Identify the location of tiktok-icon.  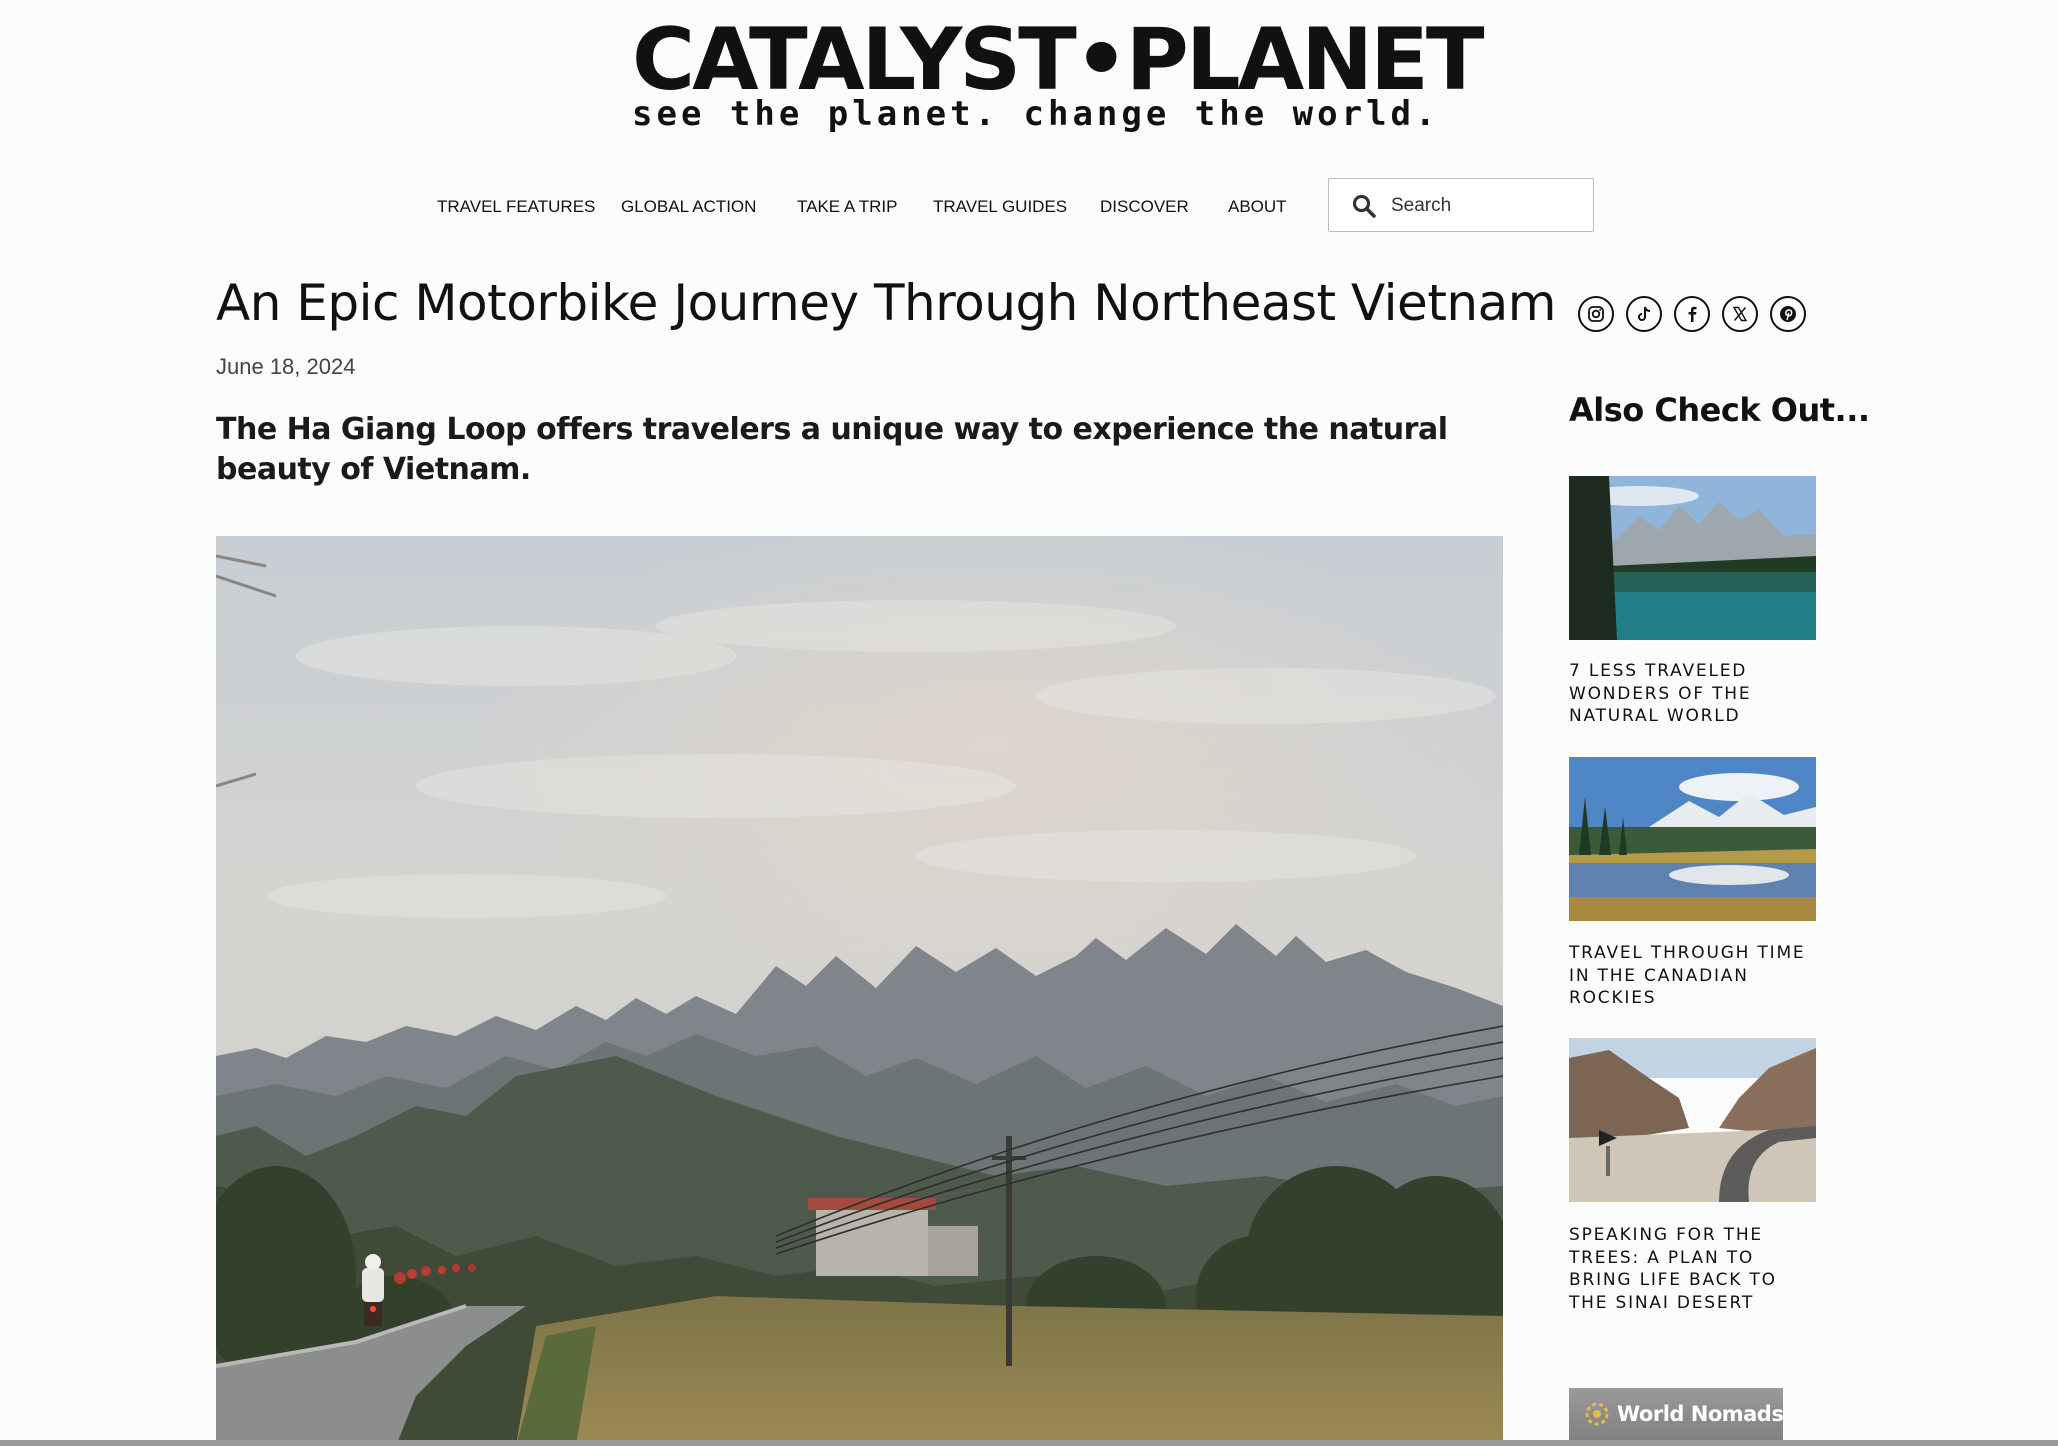
(1644, 314).